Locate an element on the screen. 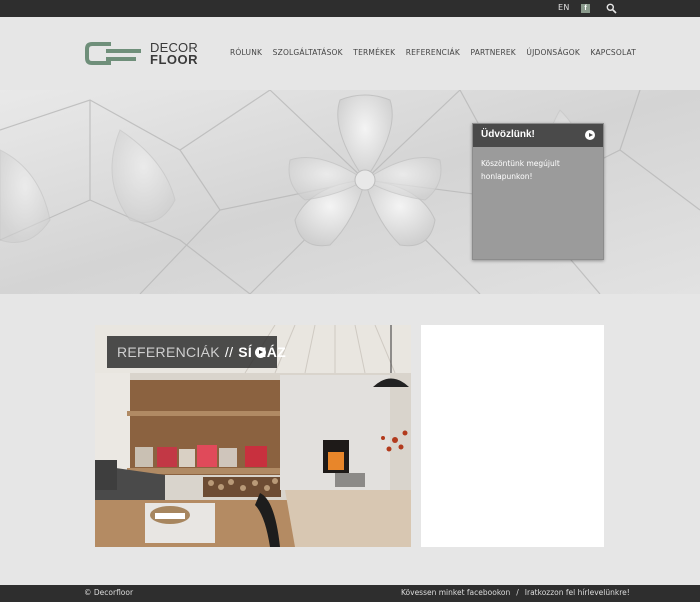  nav-item-ujdonsagok: ÚJDONSÁGOK is located at coordinates (553, 52).